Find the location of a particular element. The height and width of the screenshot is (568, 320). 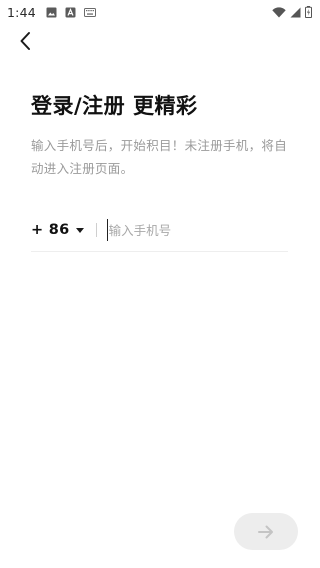

chevron-left-icon is located at coordinates (25, 41).